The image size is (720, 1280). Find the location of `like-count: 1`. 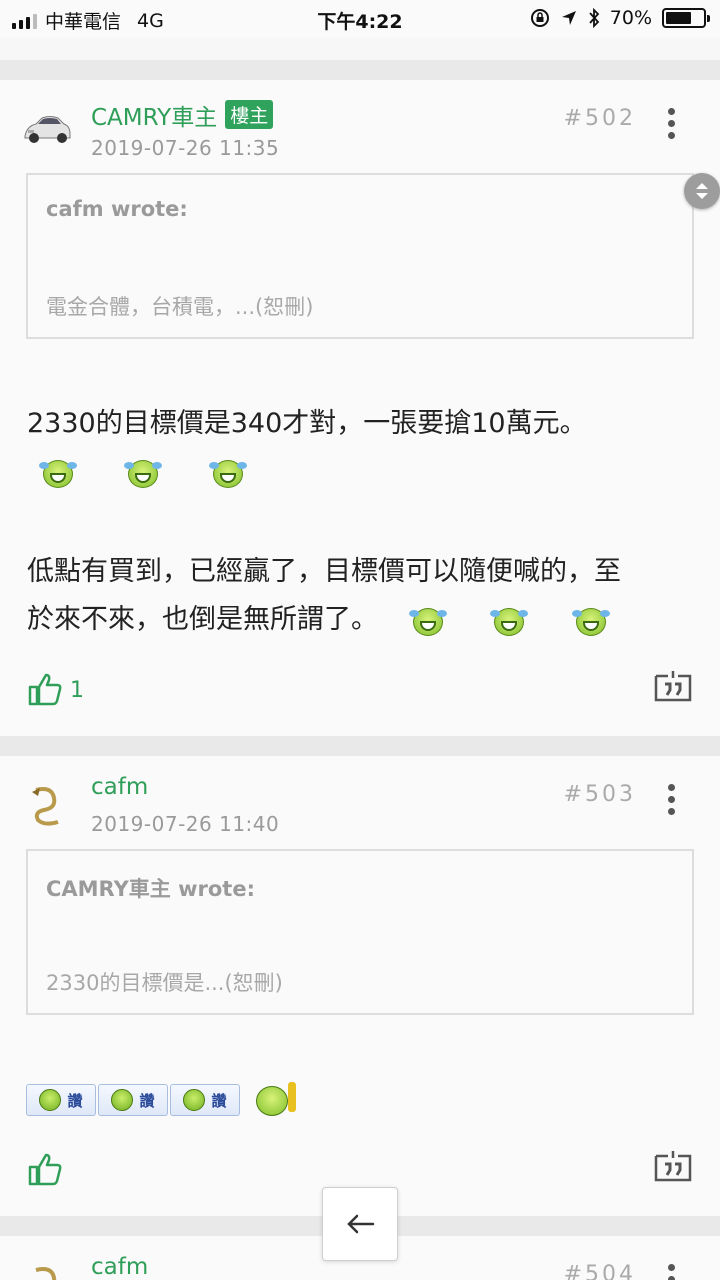

like-count: 1 is located at coordinates (77, 690).